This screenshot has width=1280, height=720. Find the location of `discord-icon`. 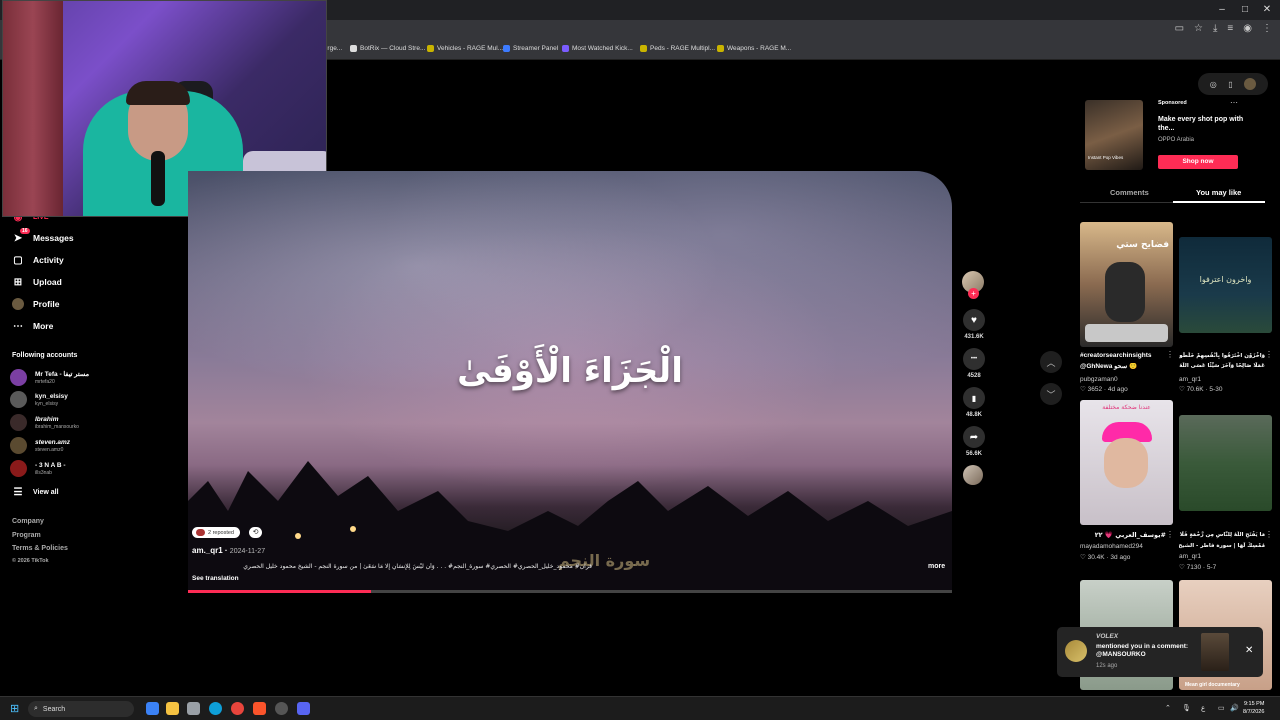

discord-icon is located at coordinates (303, 708).